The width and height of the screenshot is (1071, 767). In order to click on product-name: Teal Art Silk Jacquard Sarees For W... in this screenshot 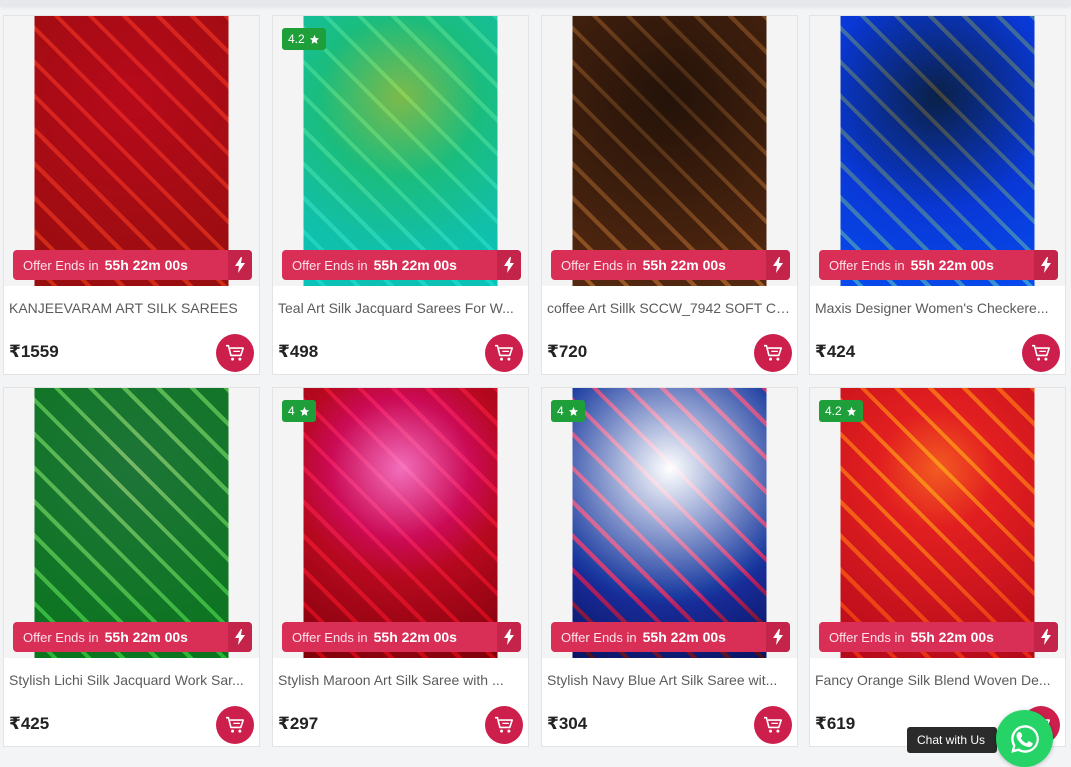, I will do `click(400, 308)`.